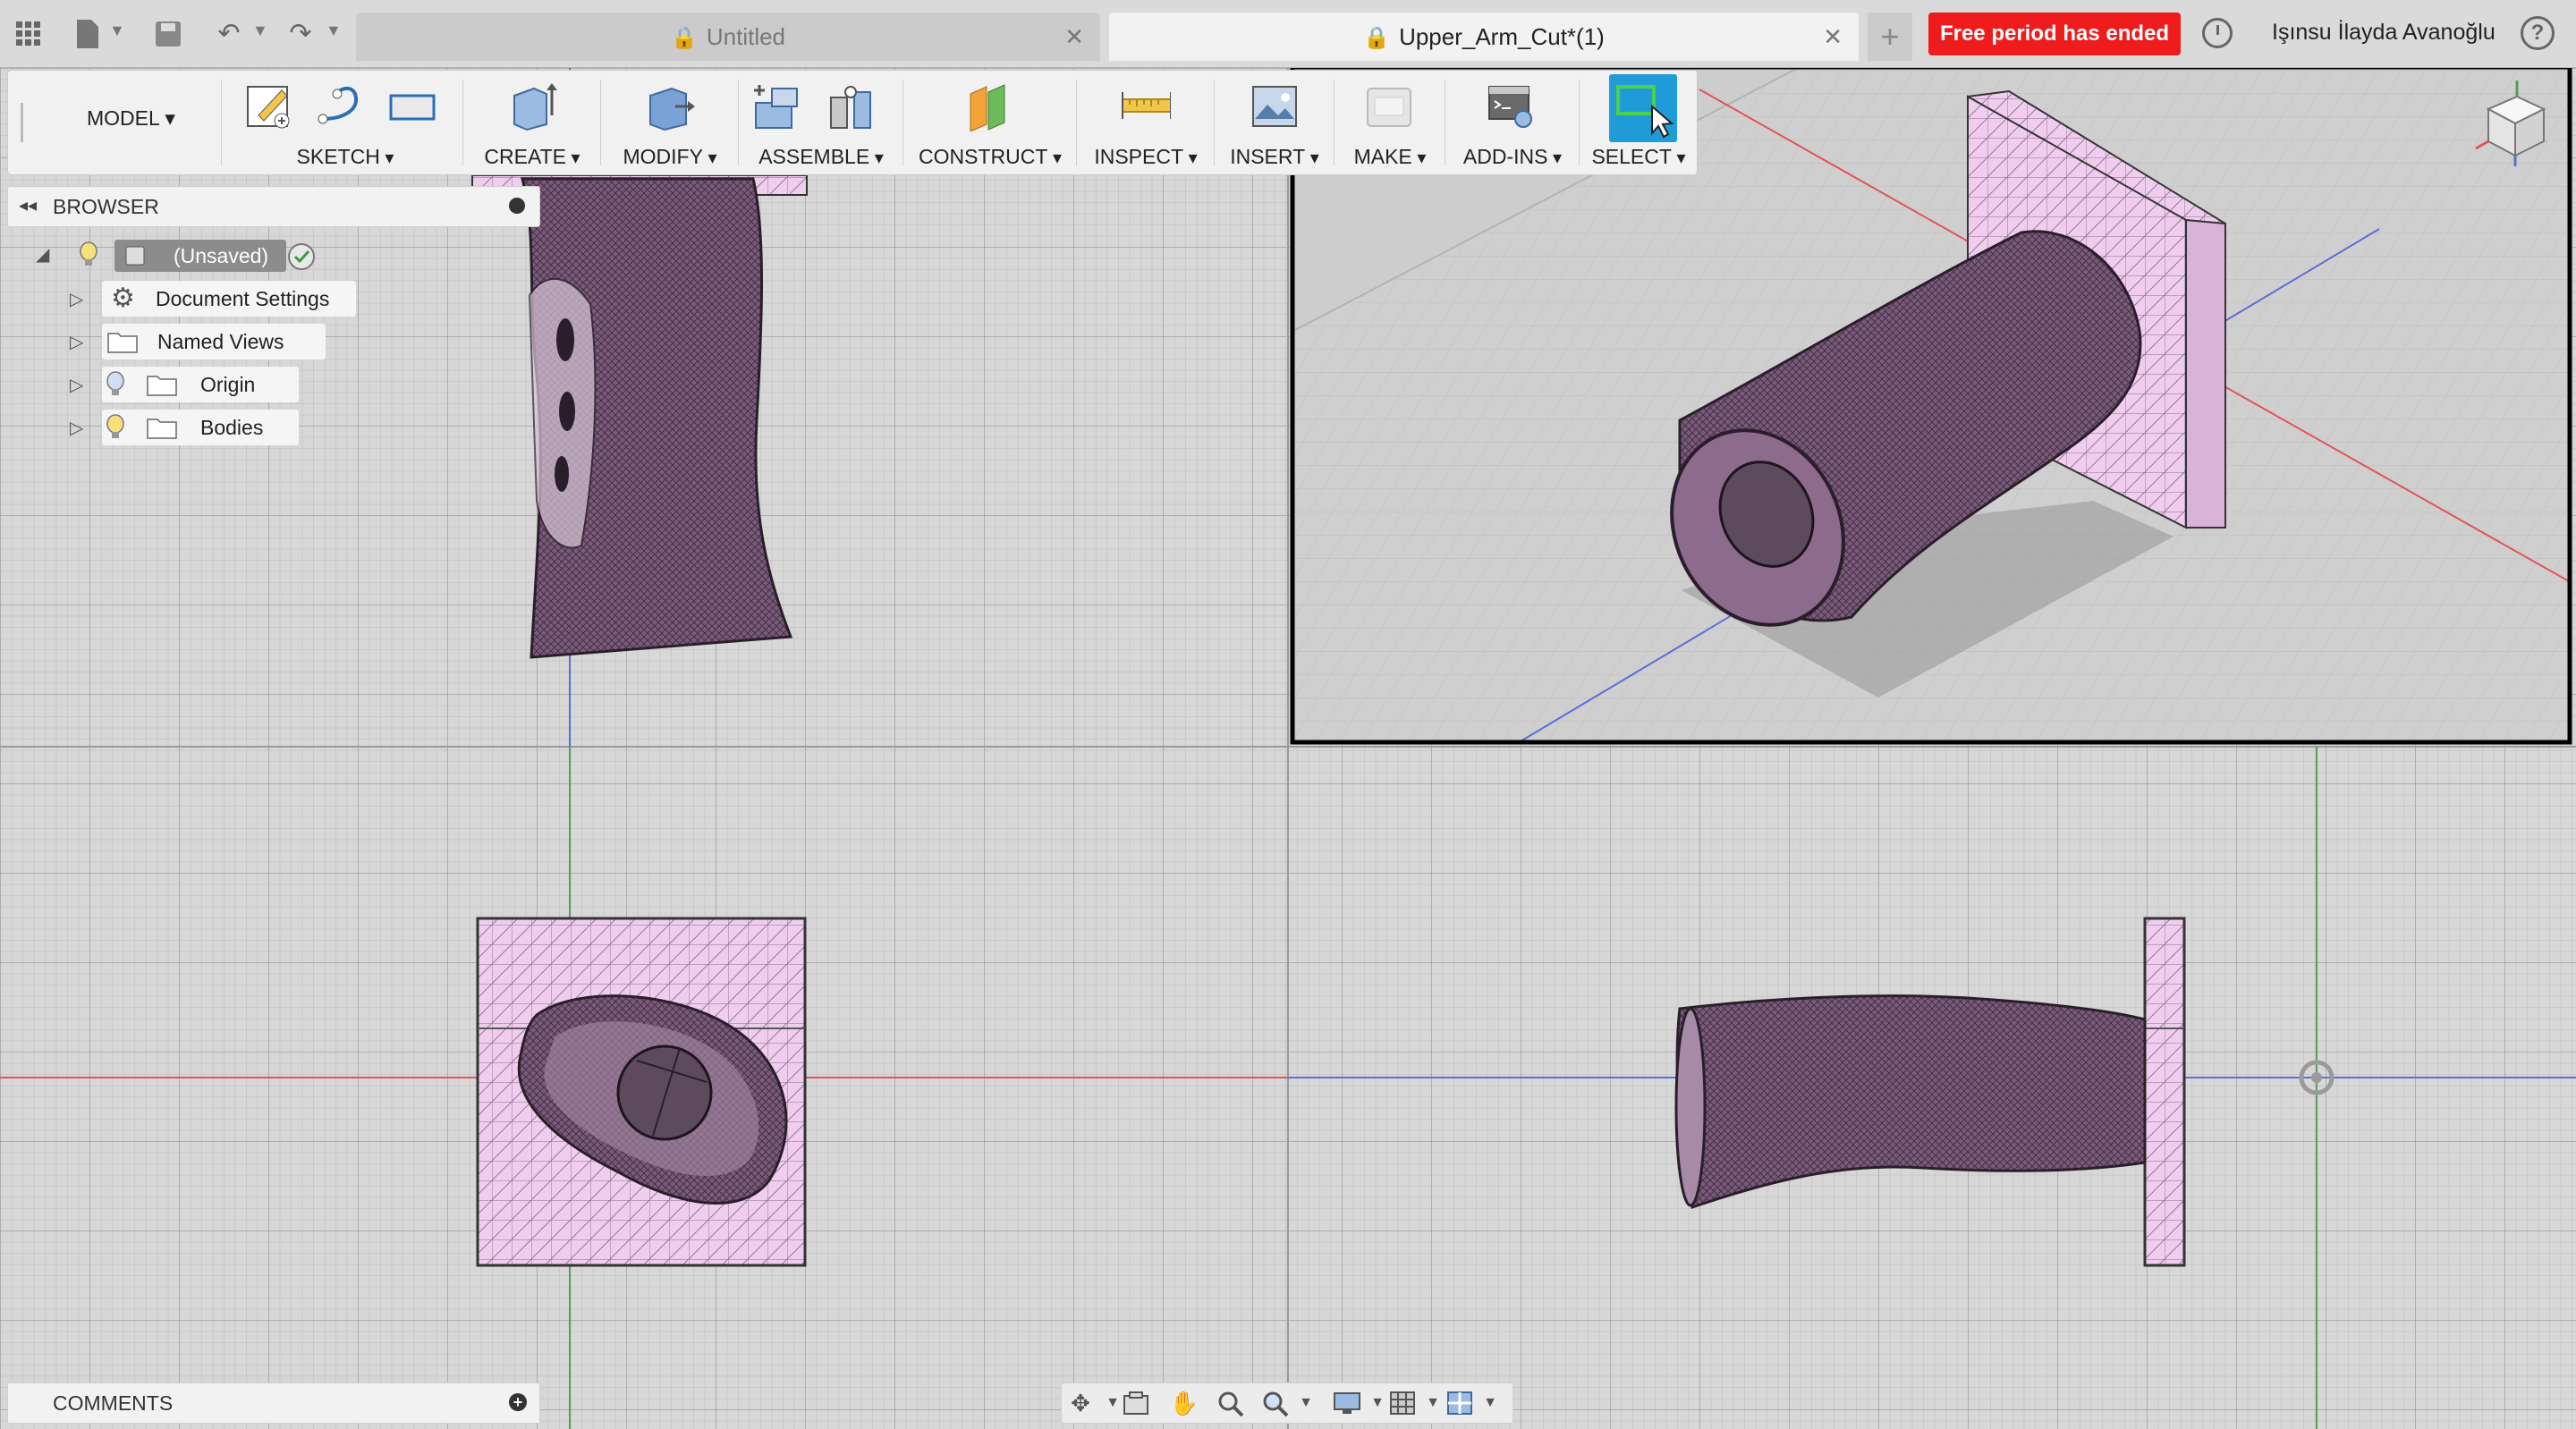  What do you see at coordinates (1306, 1403) in the screenshot?
I see `zoom-caret-icon: ▼` at bounding box center [1306, 1403].